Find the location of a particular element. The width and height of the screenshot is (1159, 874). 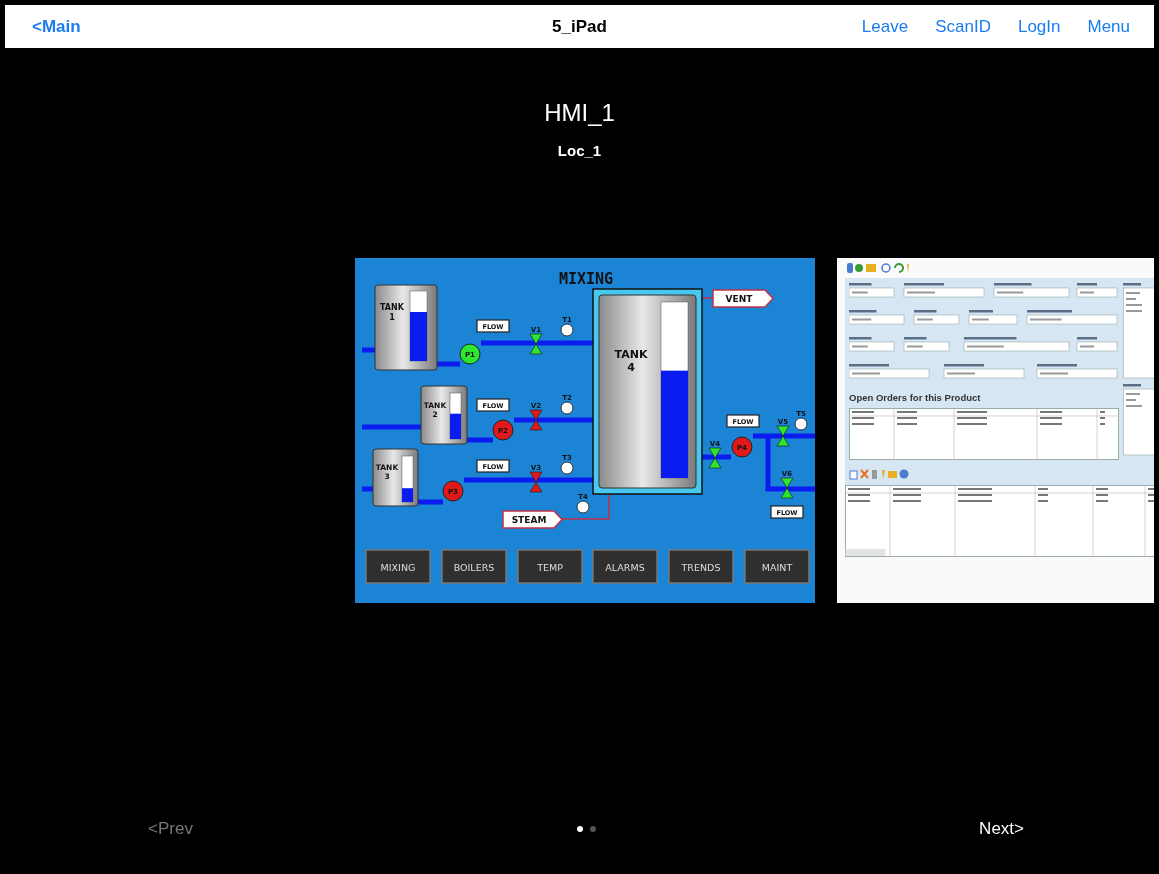

tank-label: TANK 4 is located at coordinates (631, 361).